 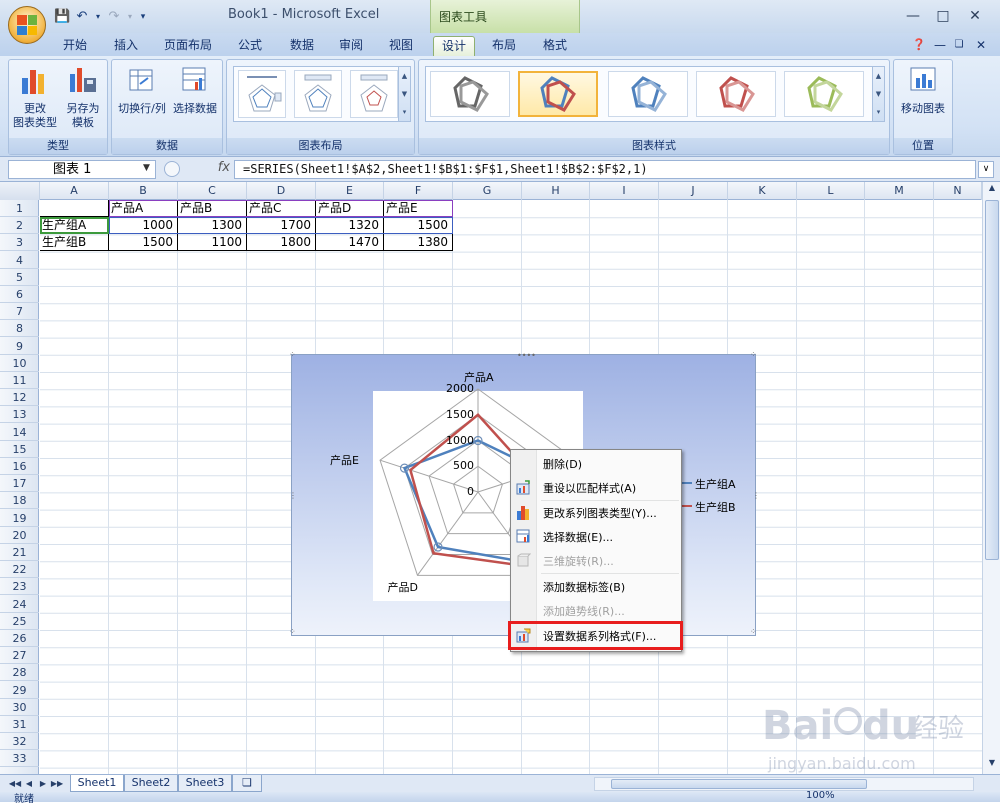 I want to click on cell-value: 1380, so click(x=418, y=242).